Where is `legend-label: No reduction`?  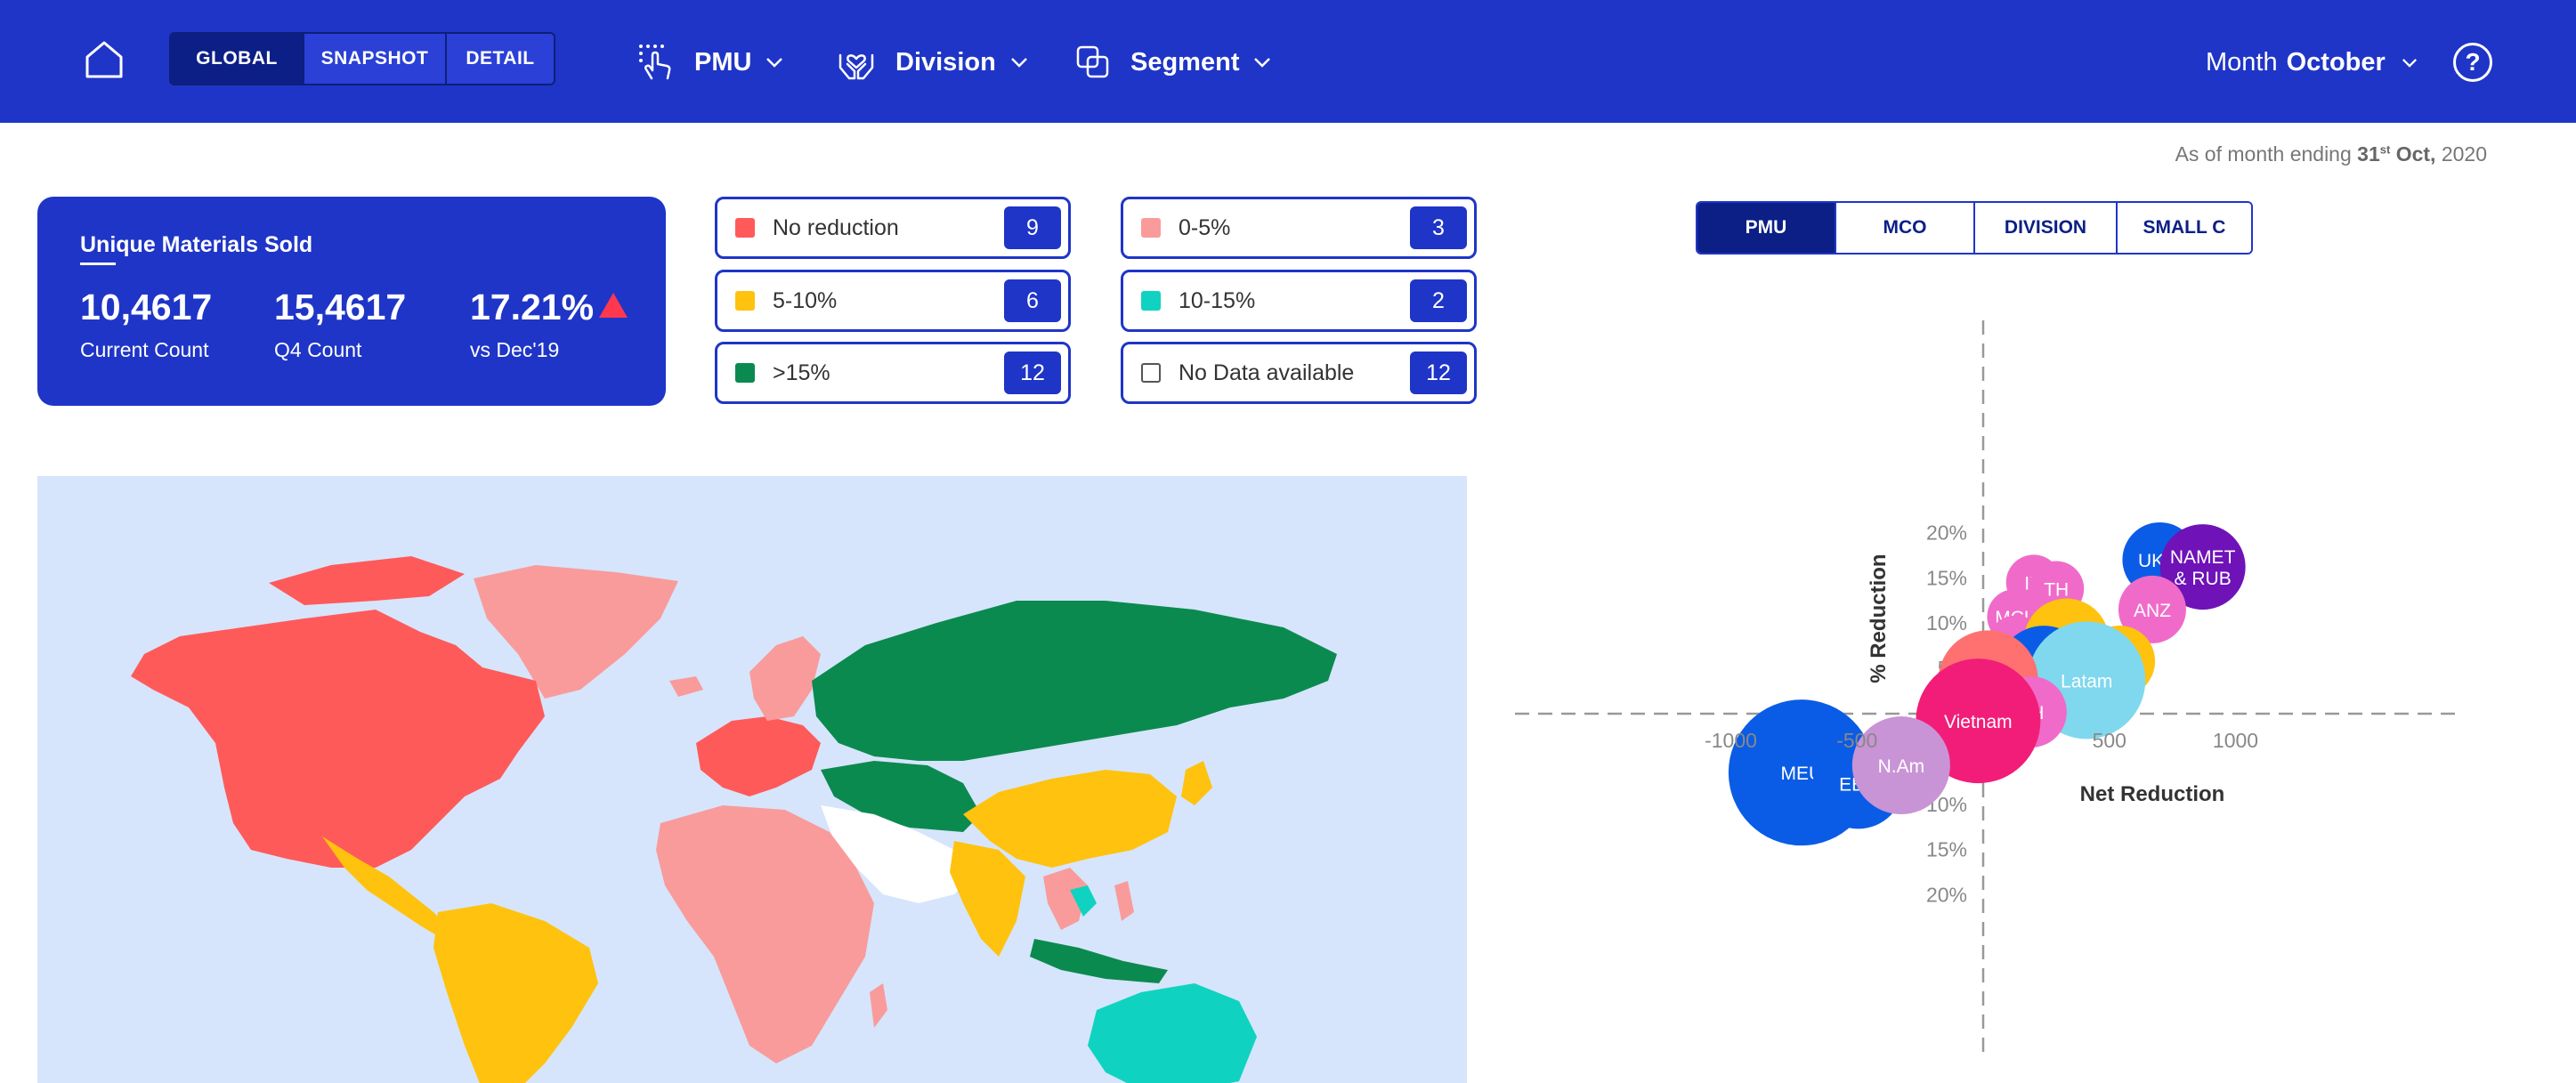
legend-label: No reduction is located at coordinates (836, 227).